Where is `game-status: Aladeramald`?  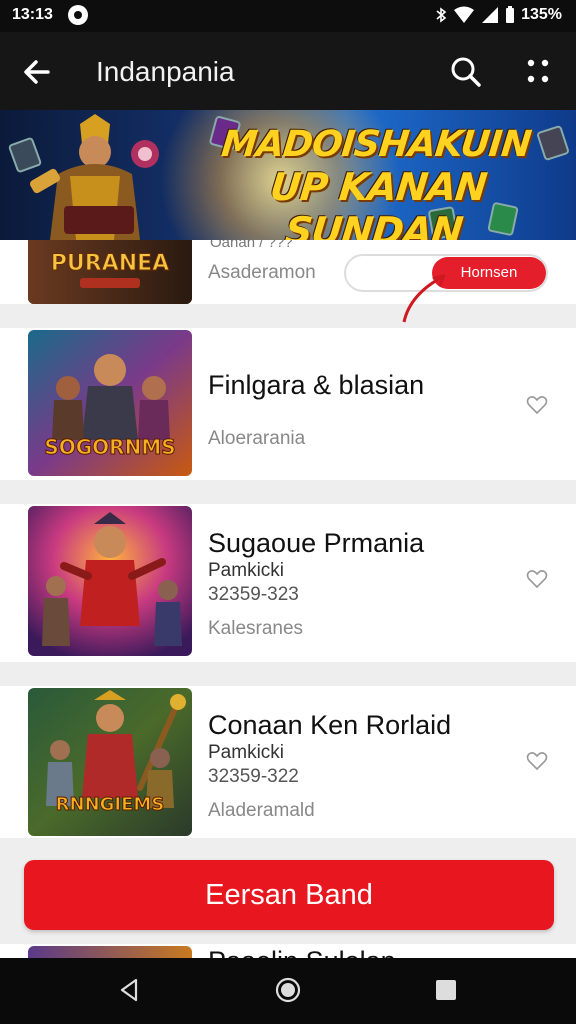
game-status: Aladeramald is located at coordinates (261, 810).